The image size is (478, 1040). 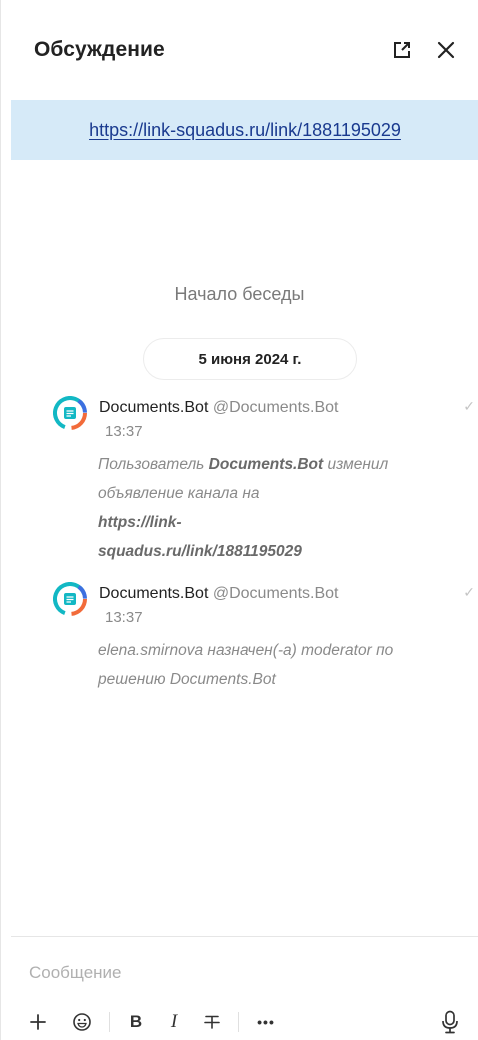 I want to click on announcement-banner: https://link-squadus.ru/link/1881195029, so click(x=244, y=130).